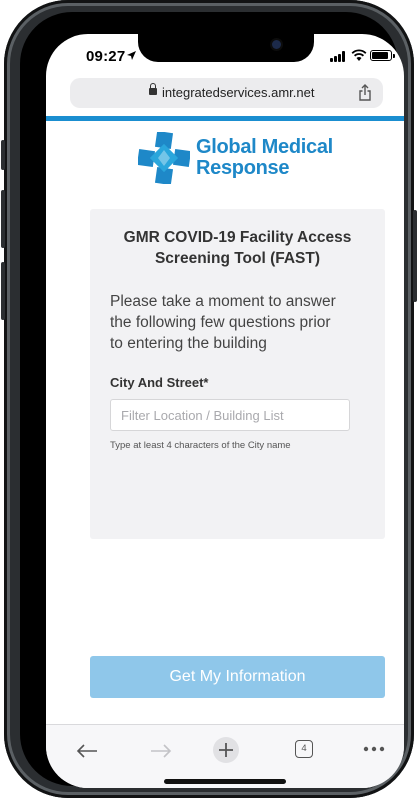 The width and height of the screenshot is (419, 800). I want to click on home-indicator, so click(225, 781).